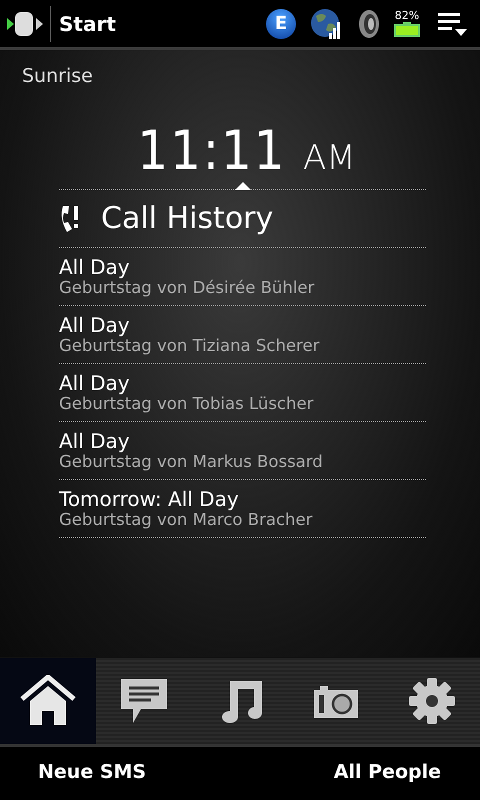 Image resolution: width=480 pixels, height=800 pixels. What do you see at coordinates (242, 346) in the screenshot?
I see `event-title: Geburtstag von Tiziana Scherer` at bounding box center [242, 346].